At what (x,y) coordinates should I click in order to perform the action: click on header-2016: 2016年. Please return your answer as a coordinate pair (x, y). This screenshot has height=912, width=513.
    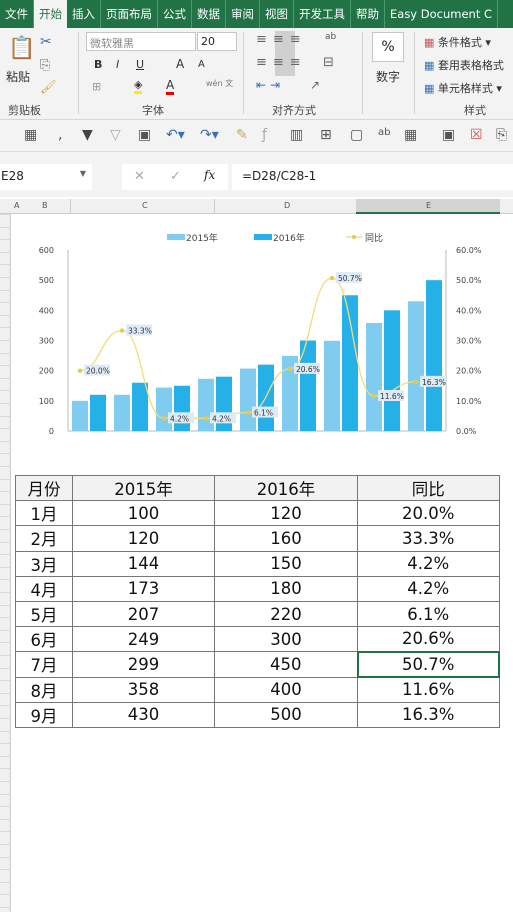
    Looking at the image, I should click on (286, 488).